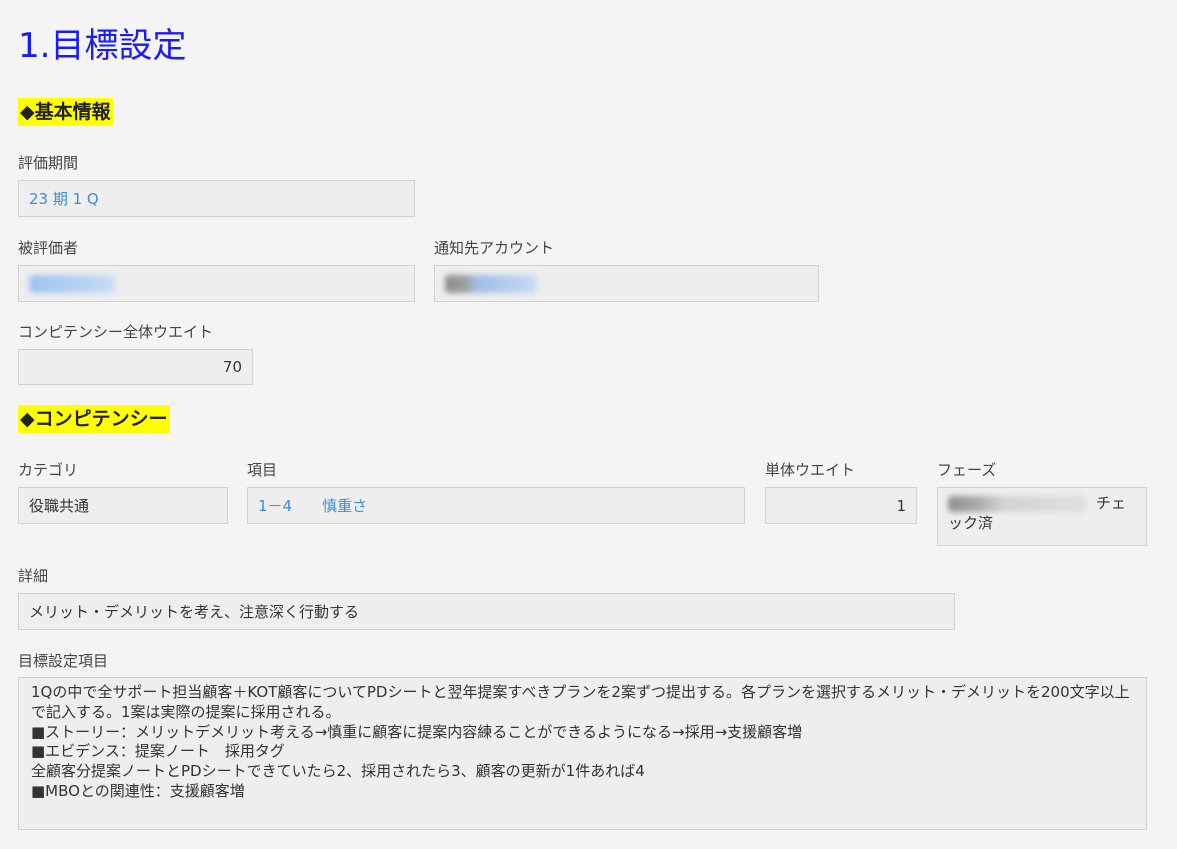 The height and width of the screenshot is (849, 1177). What do you see at coordinates (810, 470) in the screenshot?
I see `unit-weight-label: 単体ウエイト` at bounding box center [810, 470].